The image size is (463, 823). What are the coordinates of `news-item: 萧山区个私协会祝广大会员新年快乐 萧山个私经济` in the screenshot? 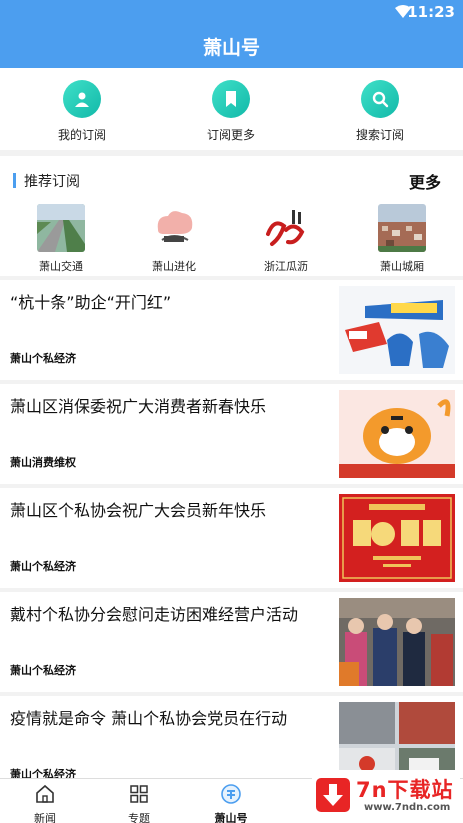 It's located at (231, 538).